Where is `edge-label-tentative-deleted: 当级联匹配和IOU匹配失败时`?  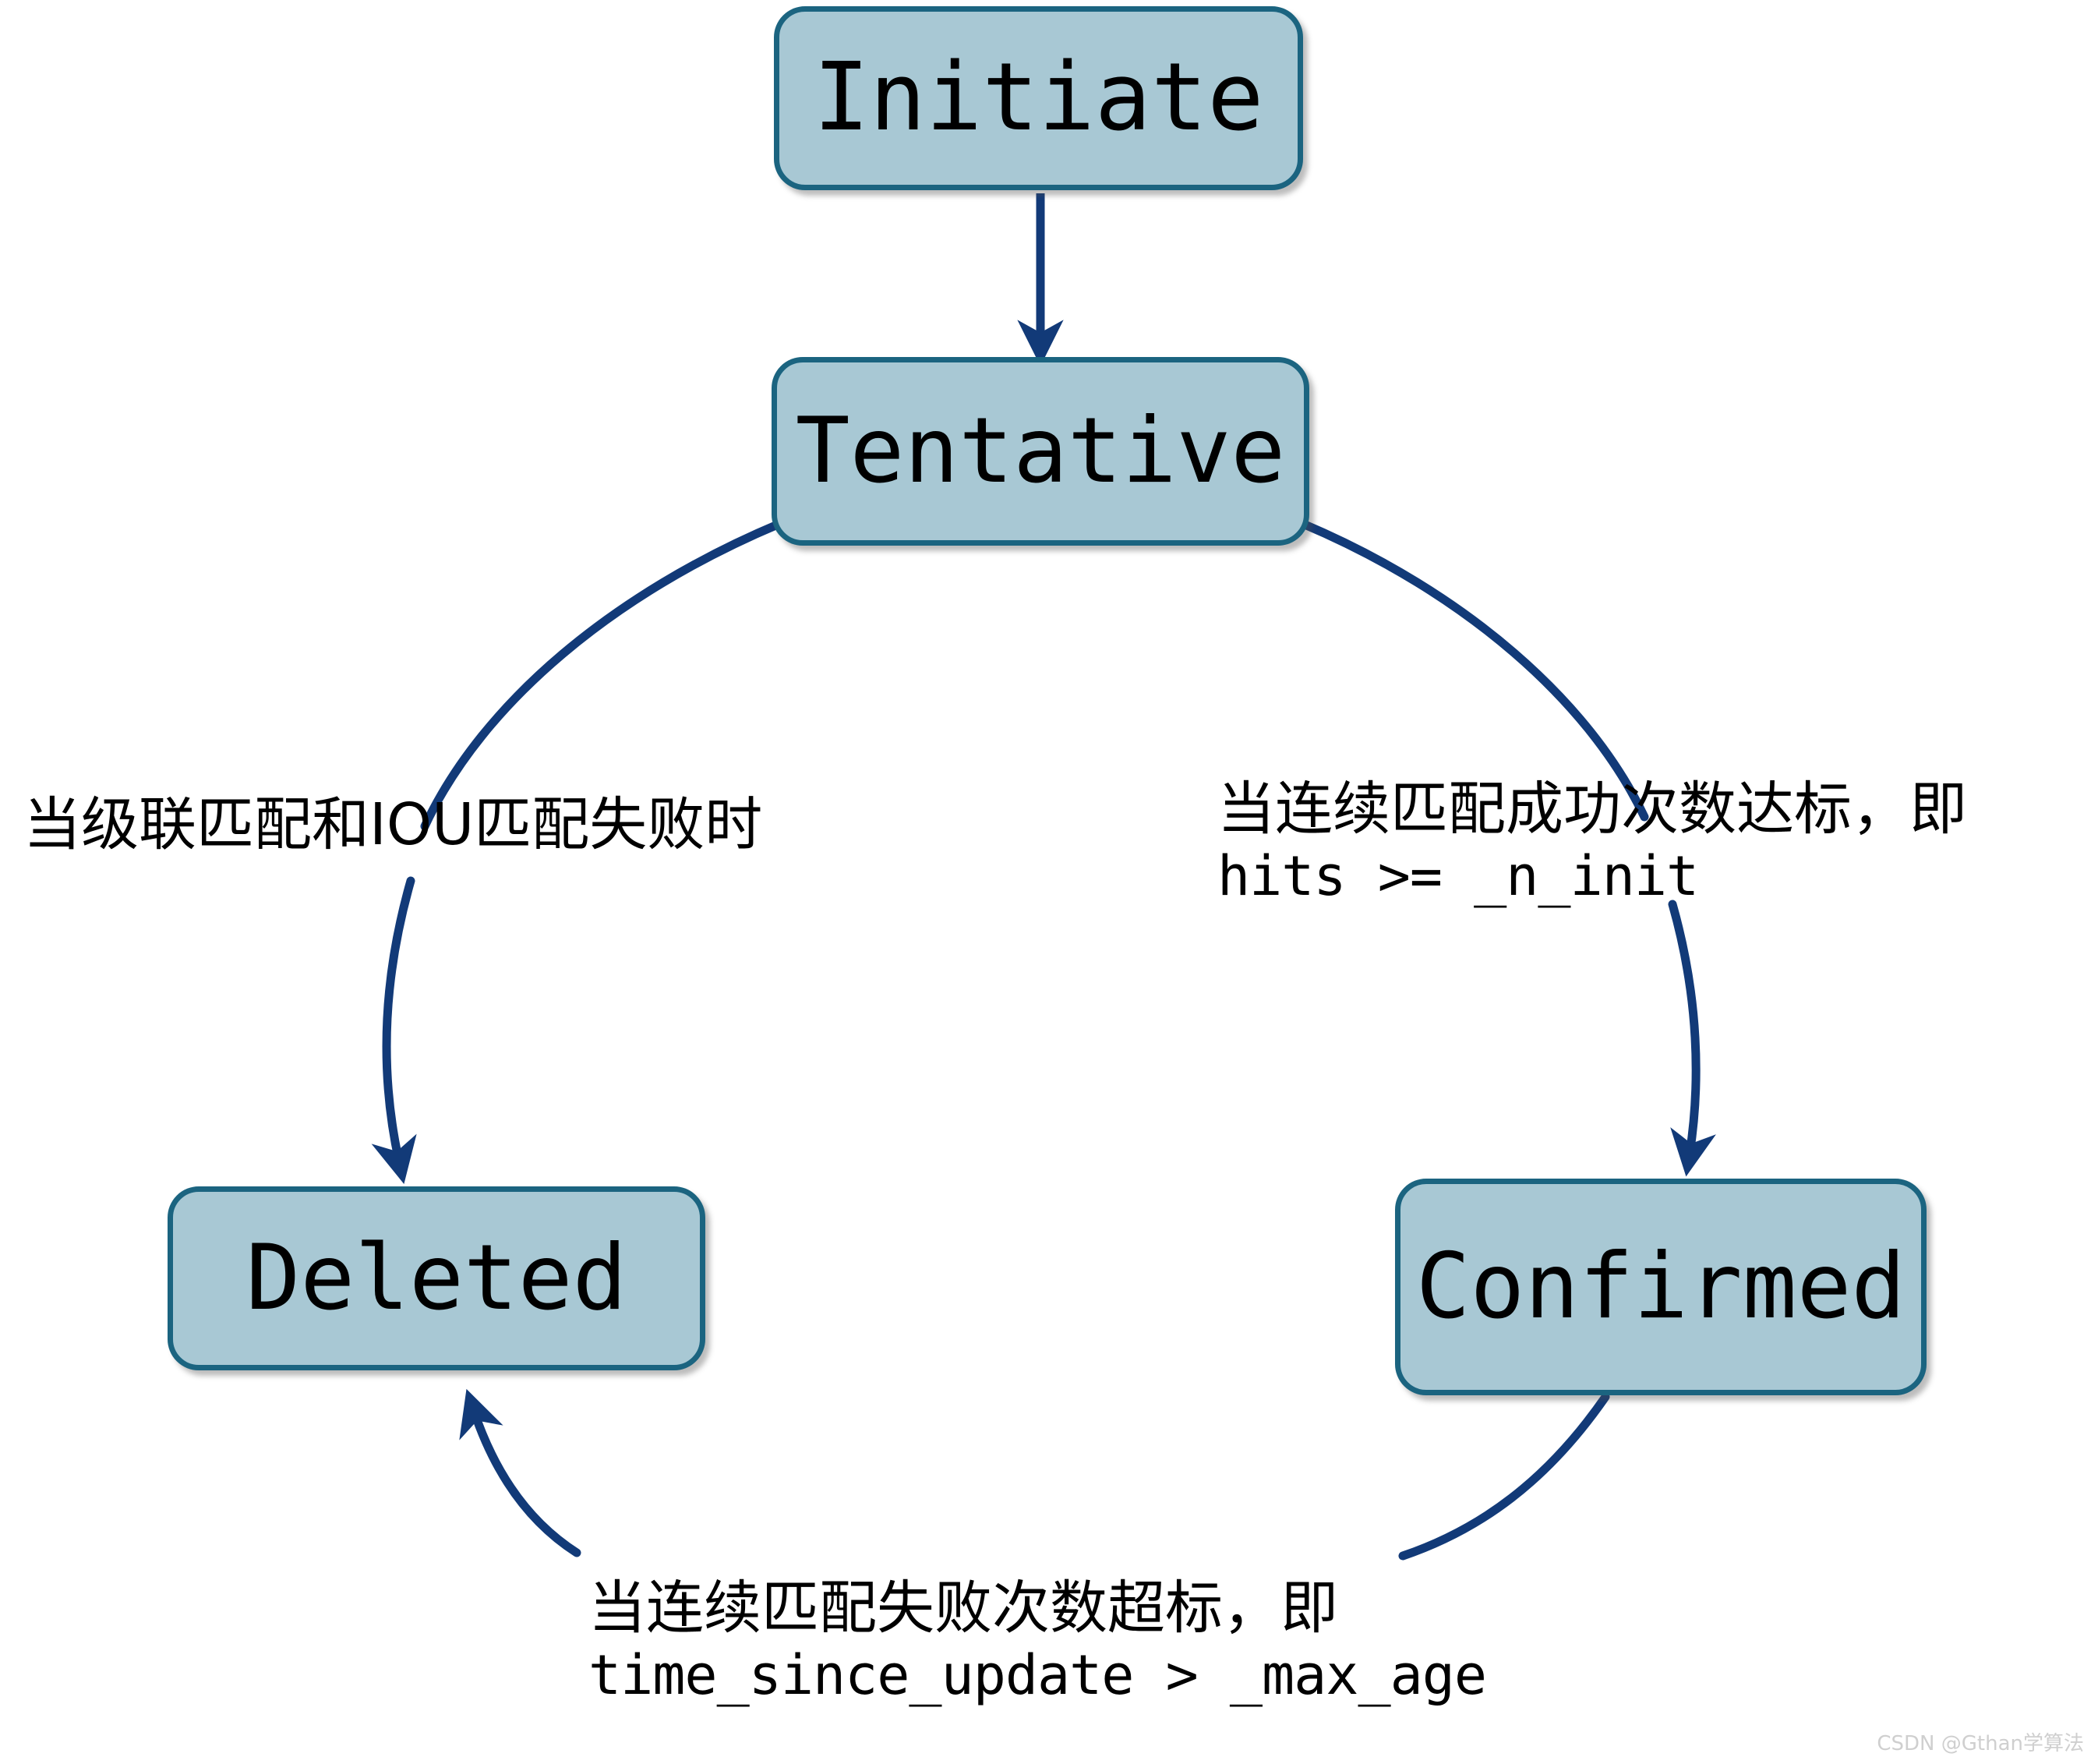
edge-label-tentative-deleted: 当级联匹配和IOU匹配失败时 is located at coordinates (393, 825).